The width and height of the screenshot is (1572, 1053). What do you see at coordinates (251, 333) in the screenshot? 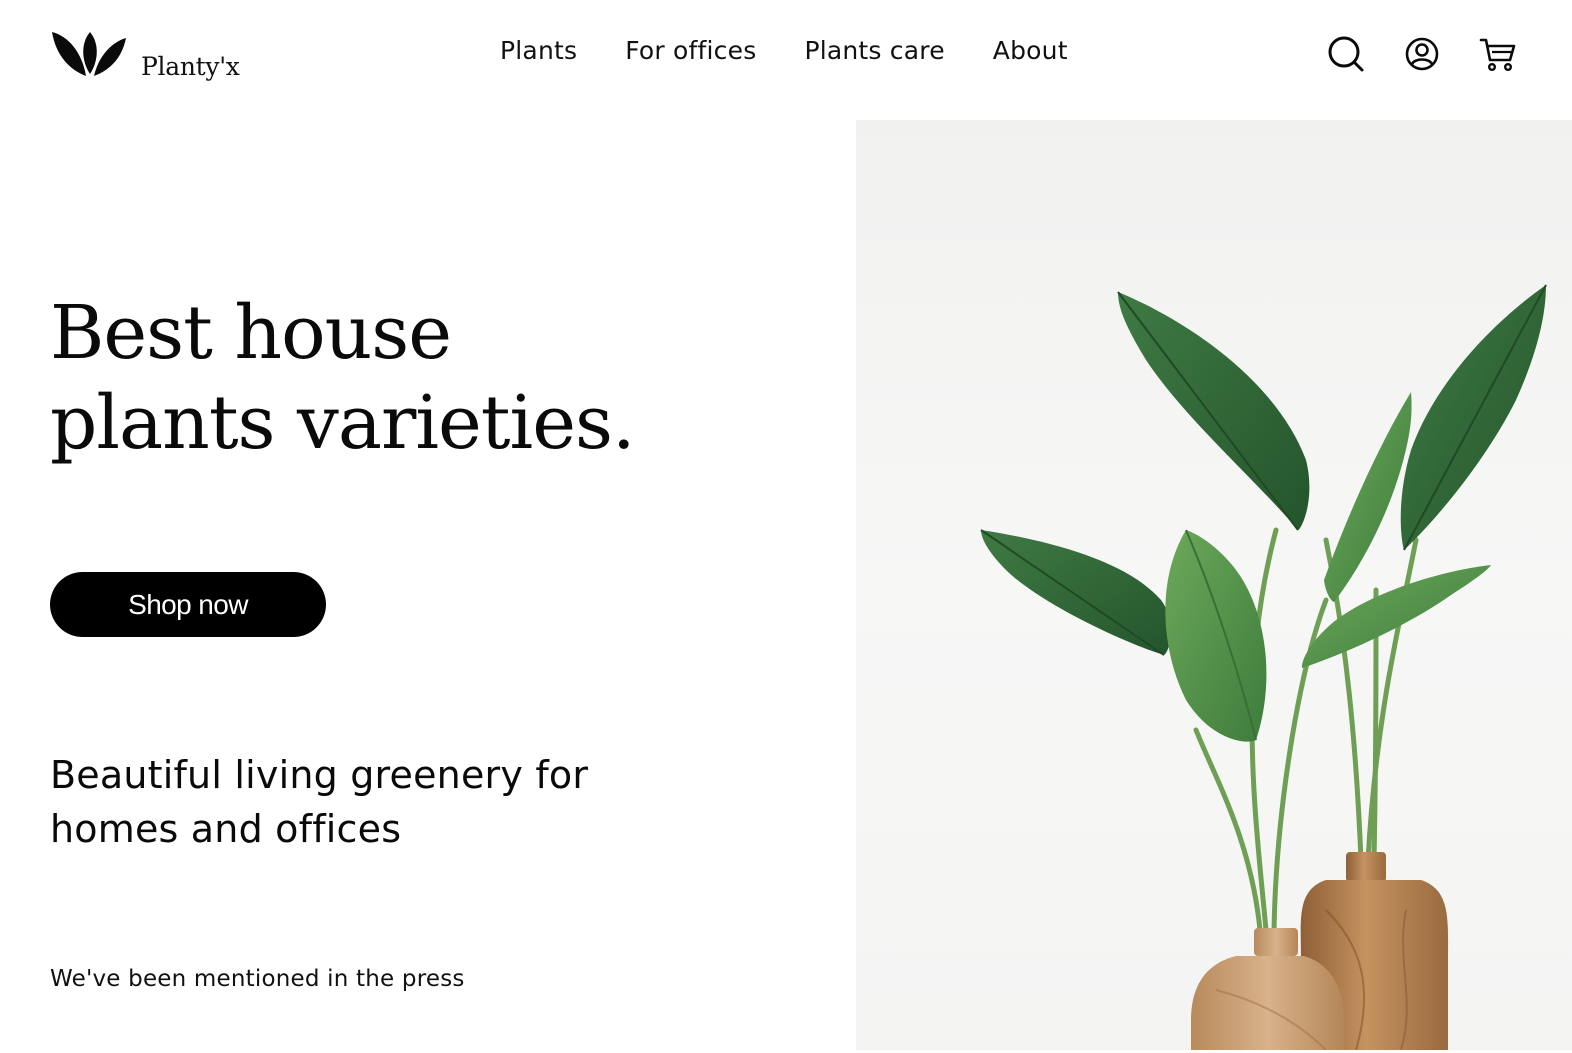
I see `hero-title-line-1: Best house` at bounding box center [251, 333].